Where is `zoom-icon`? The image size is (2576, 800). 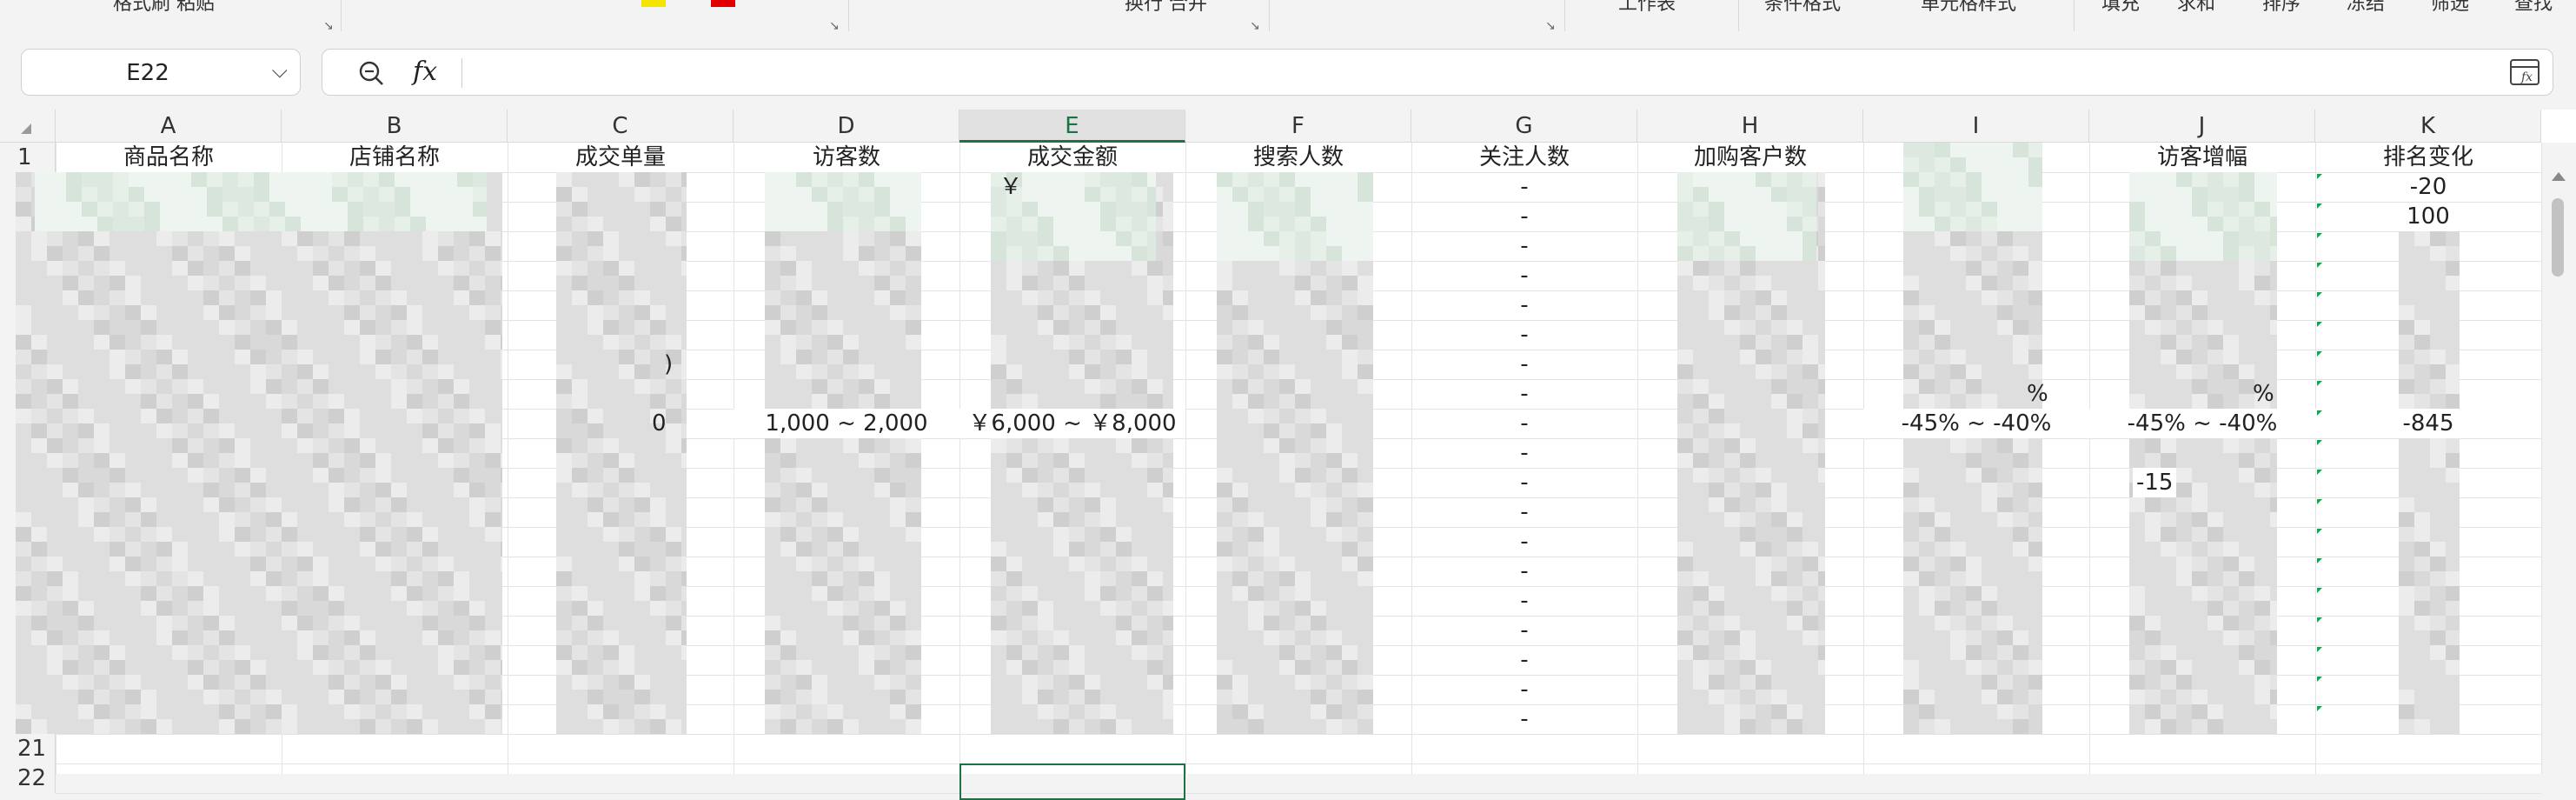
zoom-icon is located at coordinates (371, 73).